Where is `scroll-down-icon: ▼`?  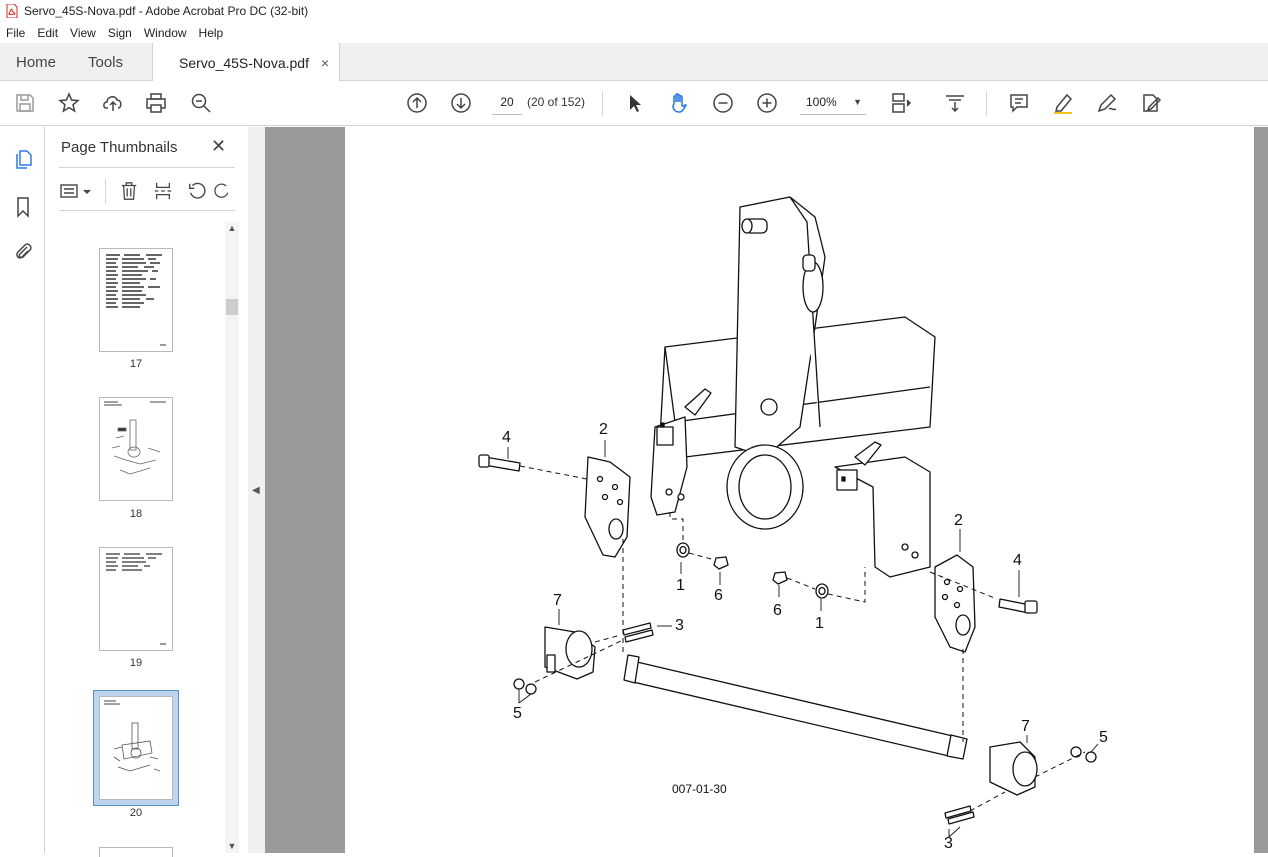
scroll-down-icon: ▼ is located at coordinates (232, 846).